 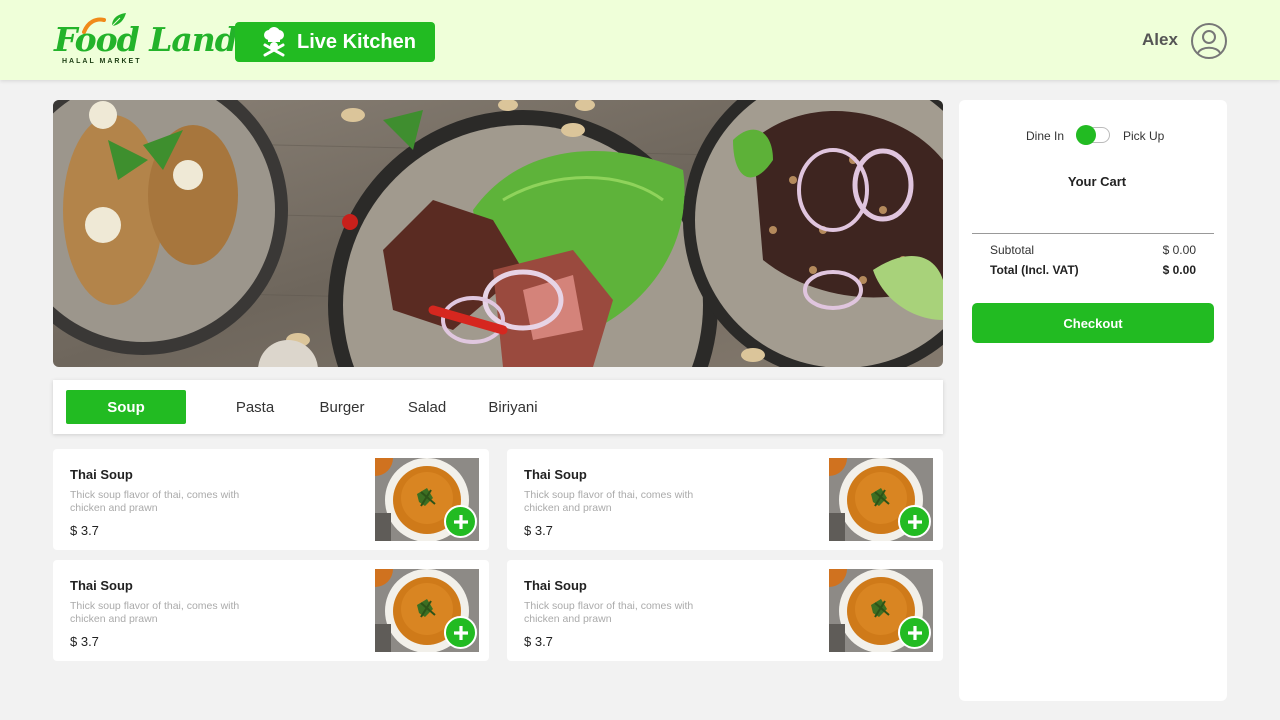 What do you see at coordinates (1034, 270) in the screenshot?
I see `total-label: Total (Incl. VAT)` at bounding box center [1034, 270].